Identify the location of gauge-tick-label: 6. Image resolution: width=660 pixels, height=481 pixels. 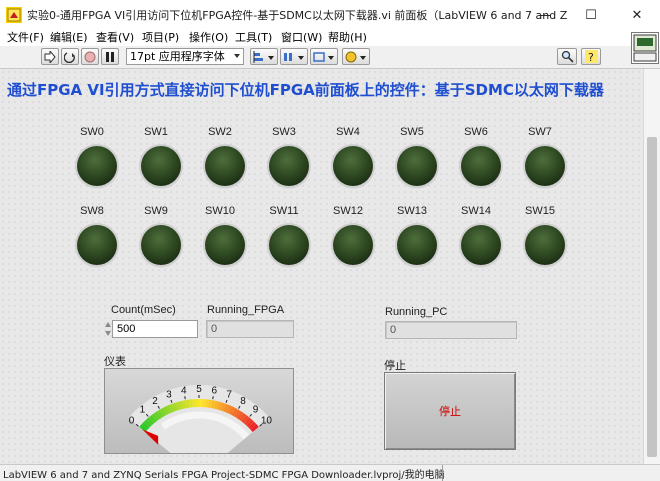
(214, 390).